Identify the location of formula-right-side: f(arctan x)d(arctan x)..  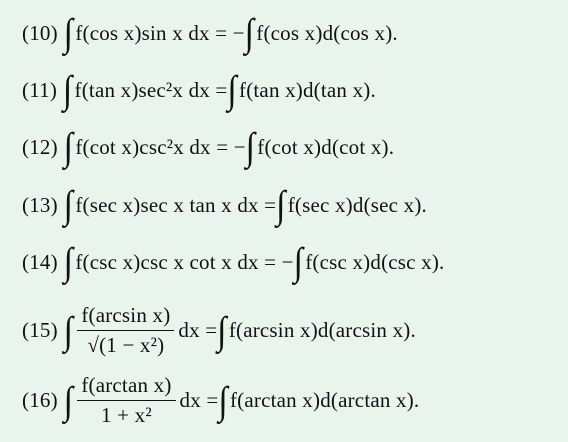
(324, 400).